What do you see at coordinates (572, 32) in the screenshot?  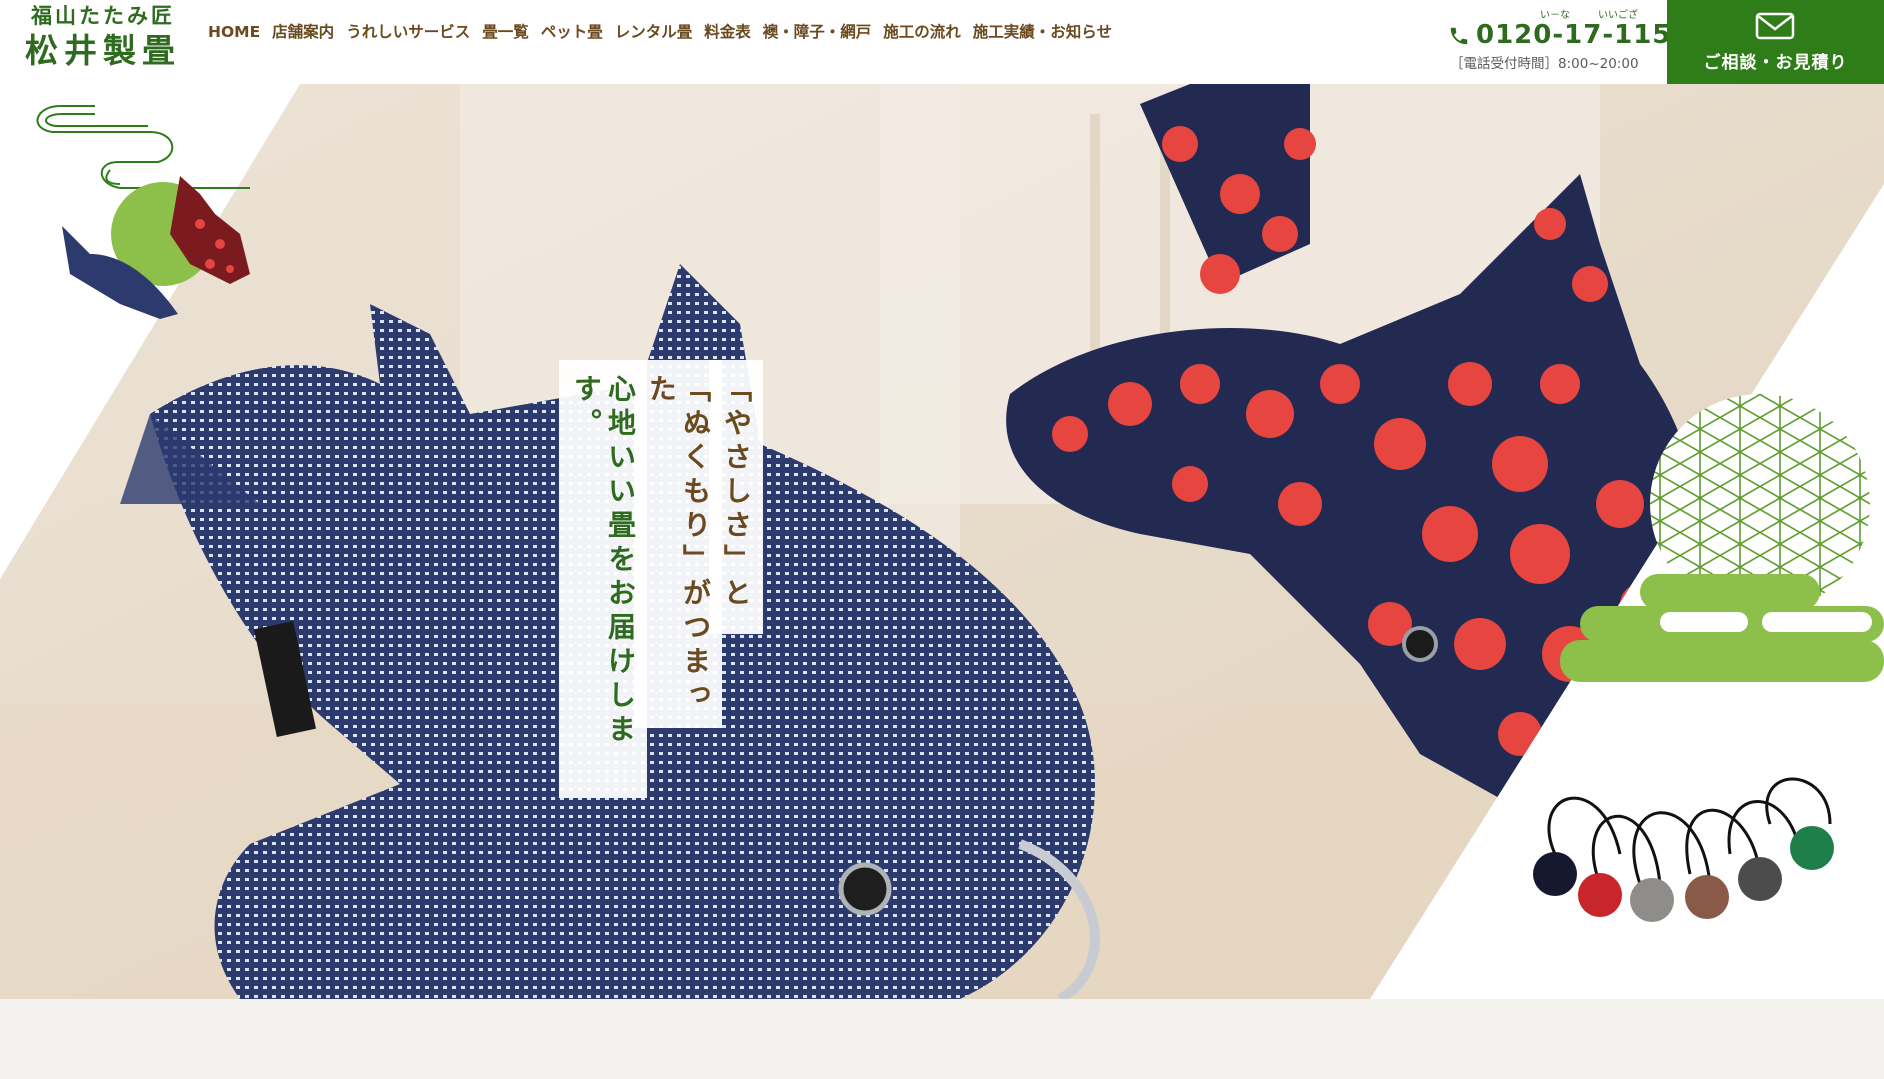 I see `nav-item-pet-tatami: ペット畳` at bounding box center [572, 32].